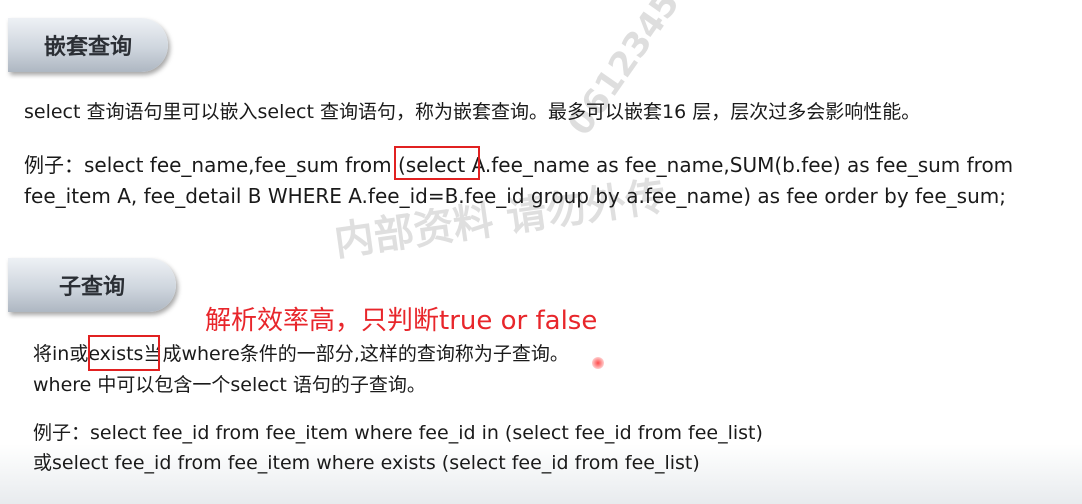  What do you see at coordinates (437, 163) in the screenshot?
I see `highlight-box-select` at bounding box center [437, 163].